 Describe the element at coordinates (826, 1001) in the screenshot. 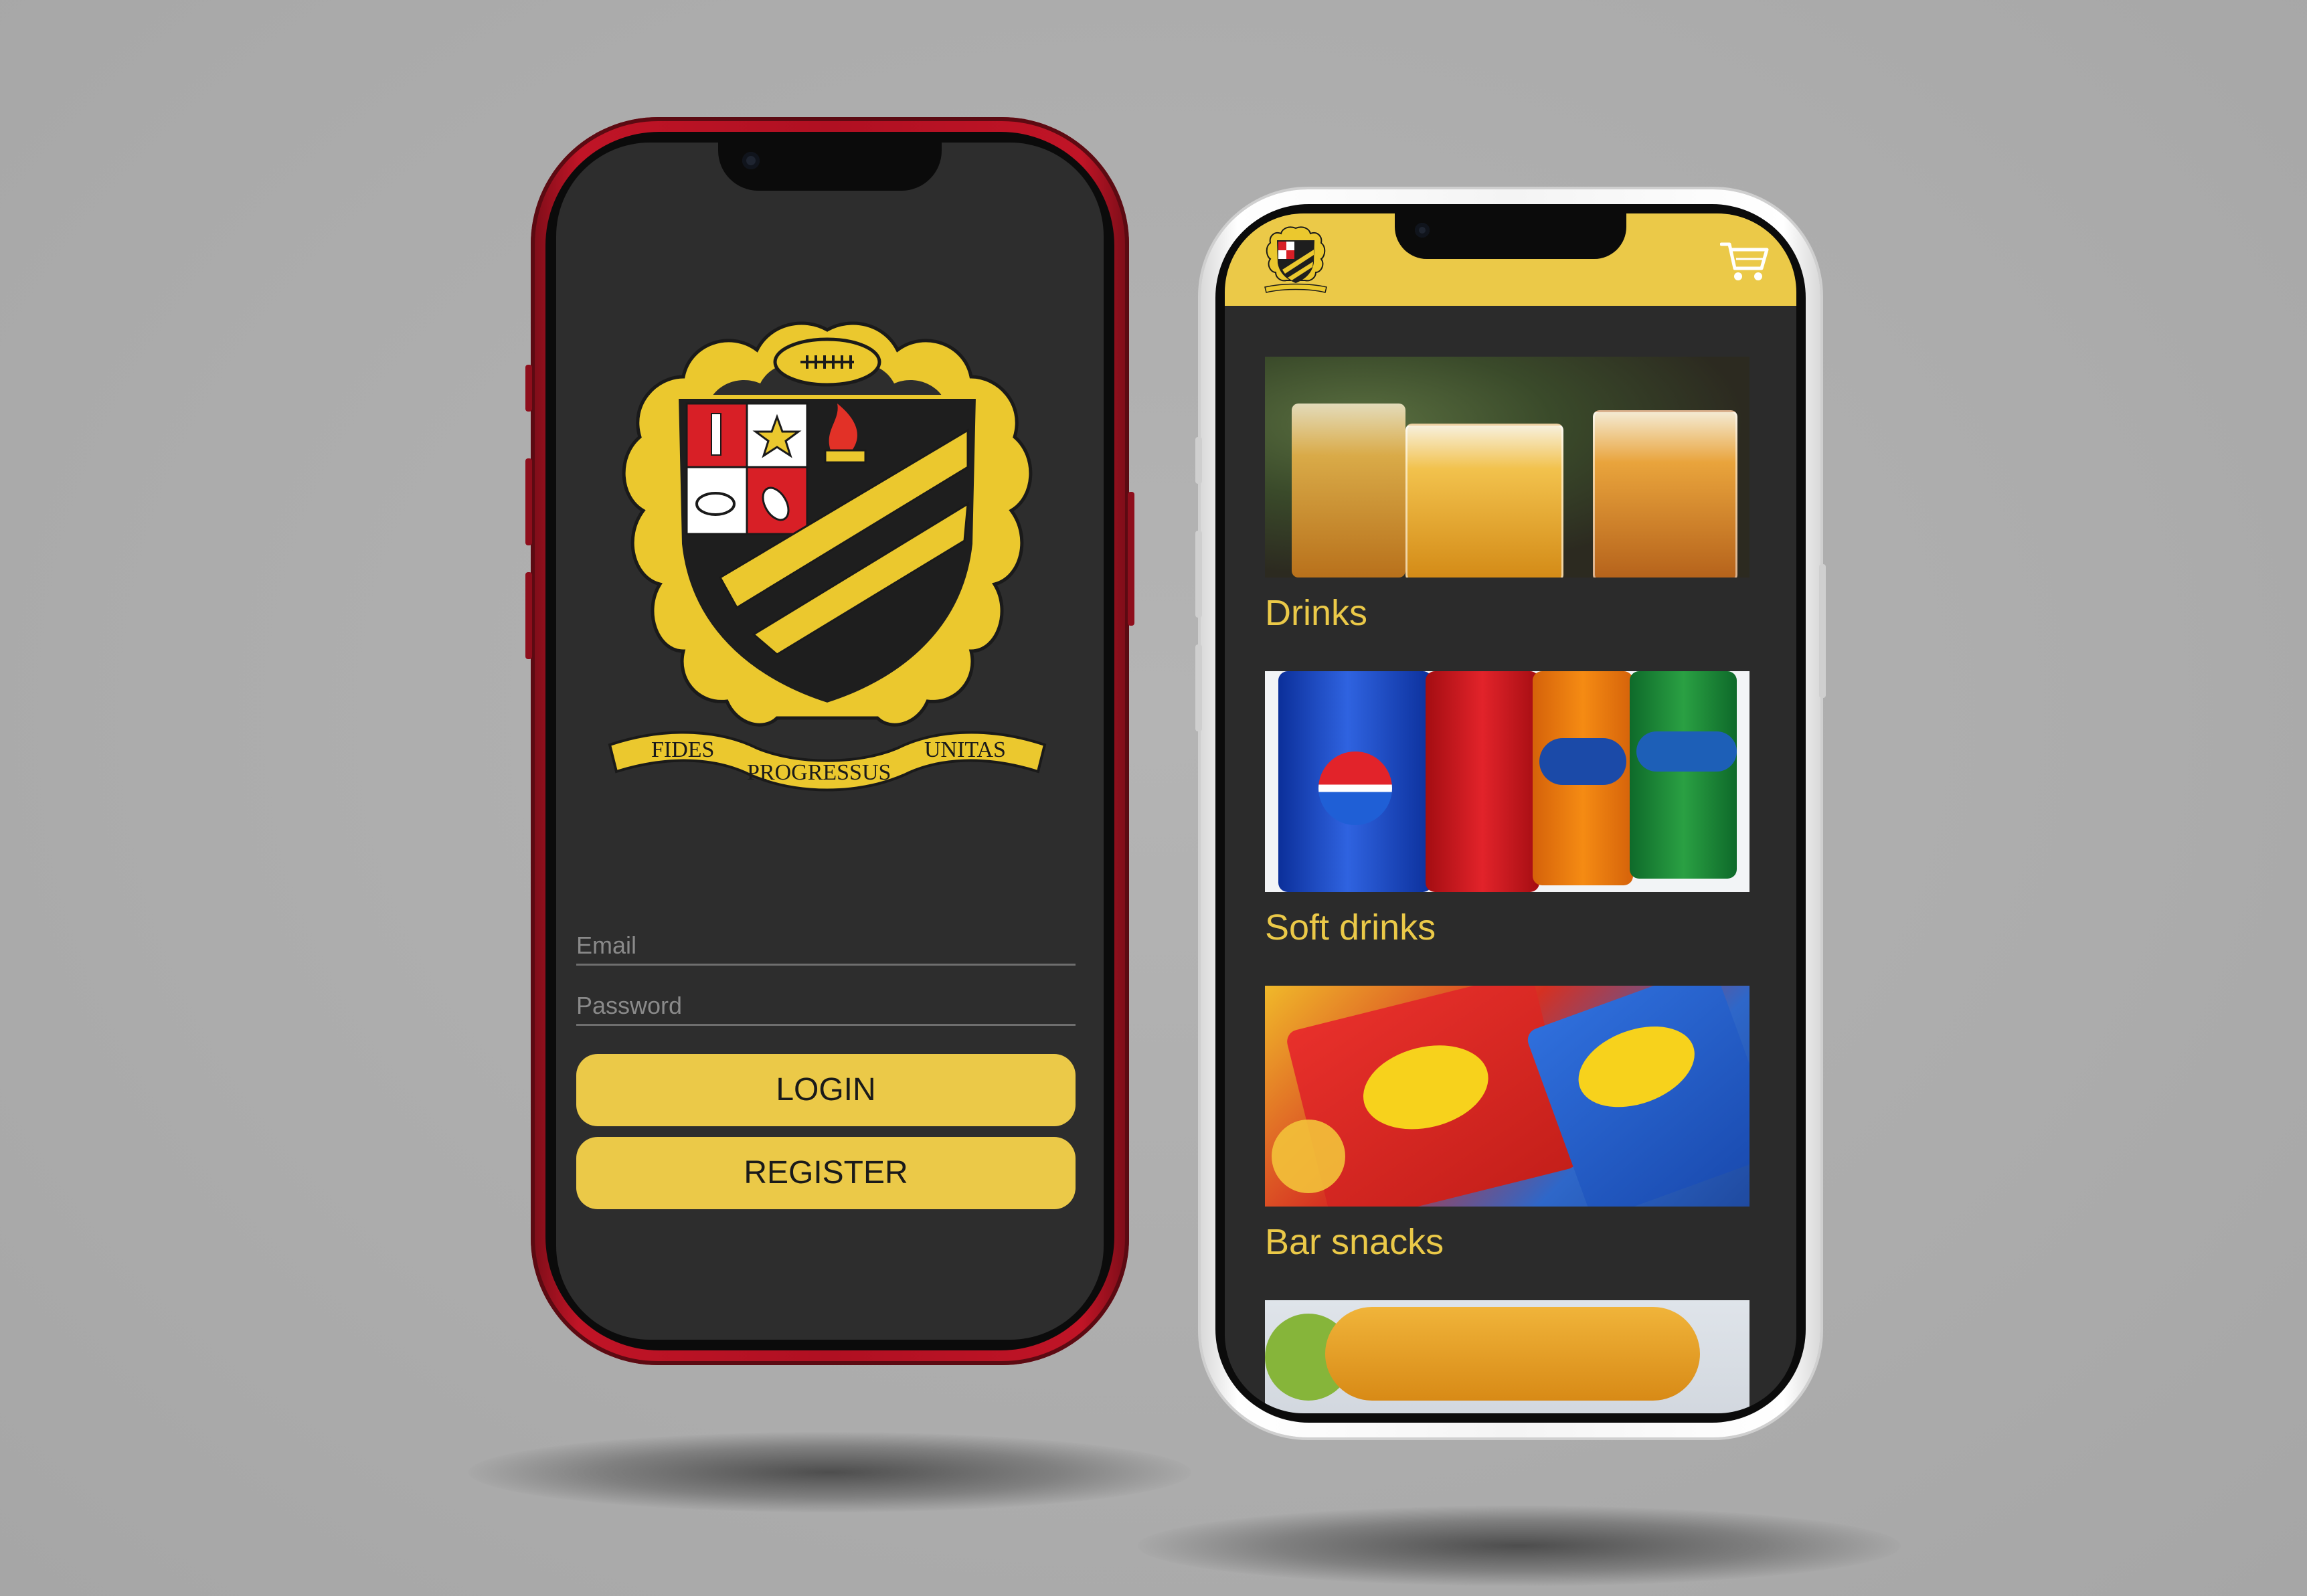

I see `password-field: Password` at that location.